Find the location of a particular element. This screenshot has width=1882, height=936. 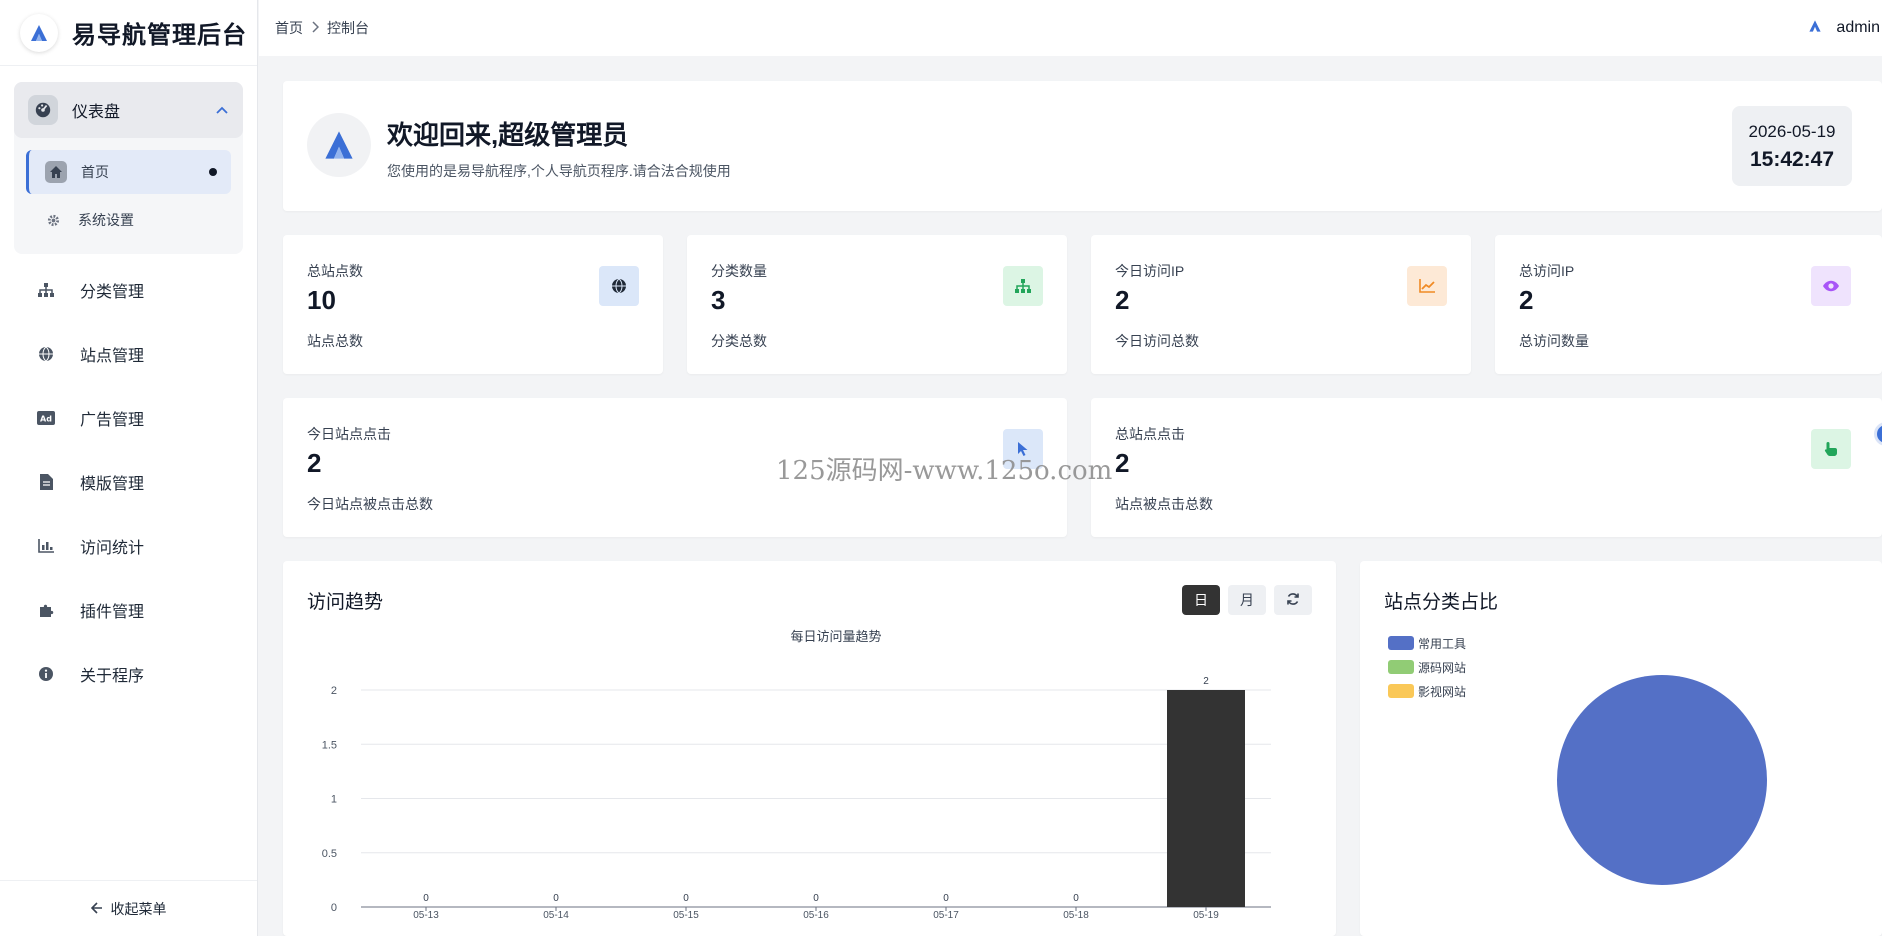

data-label: 2 is located at coordinates (1206, 681).